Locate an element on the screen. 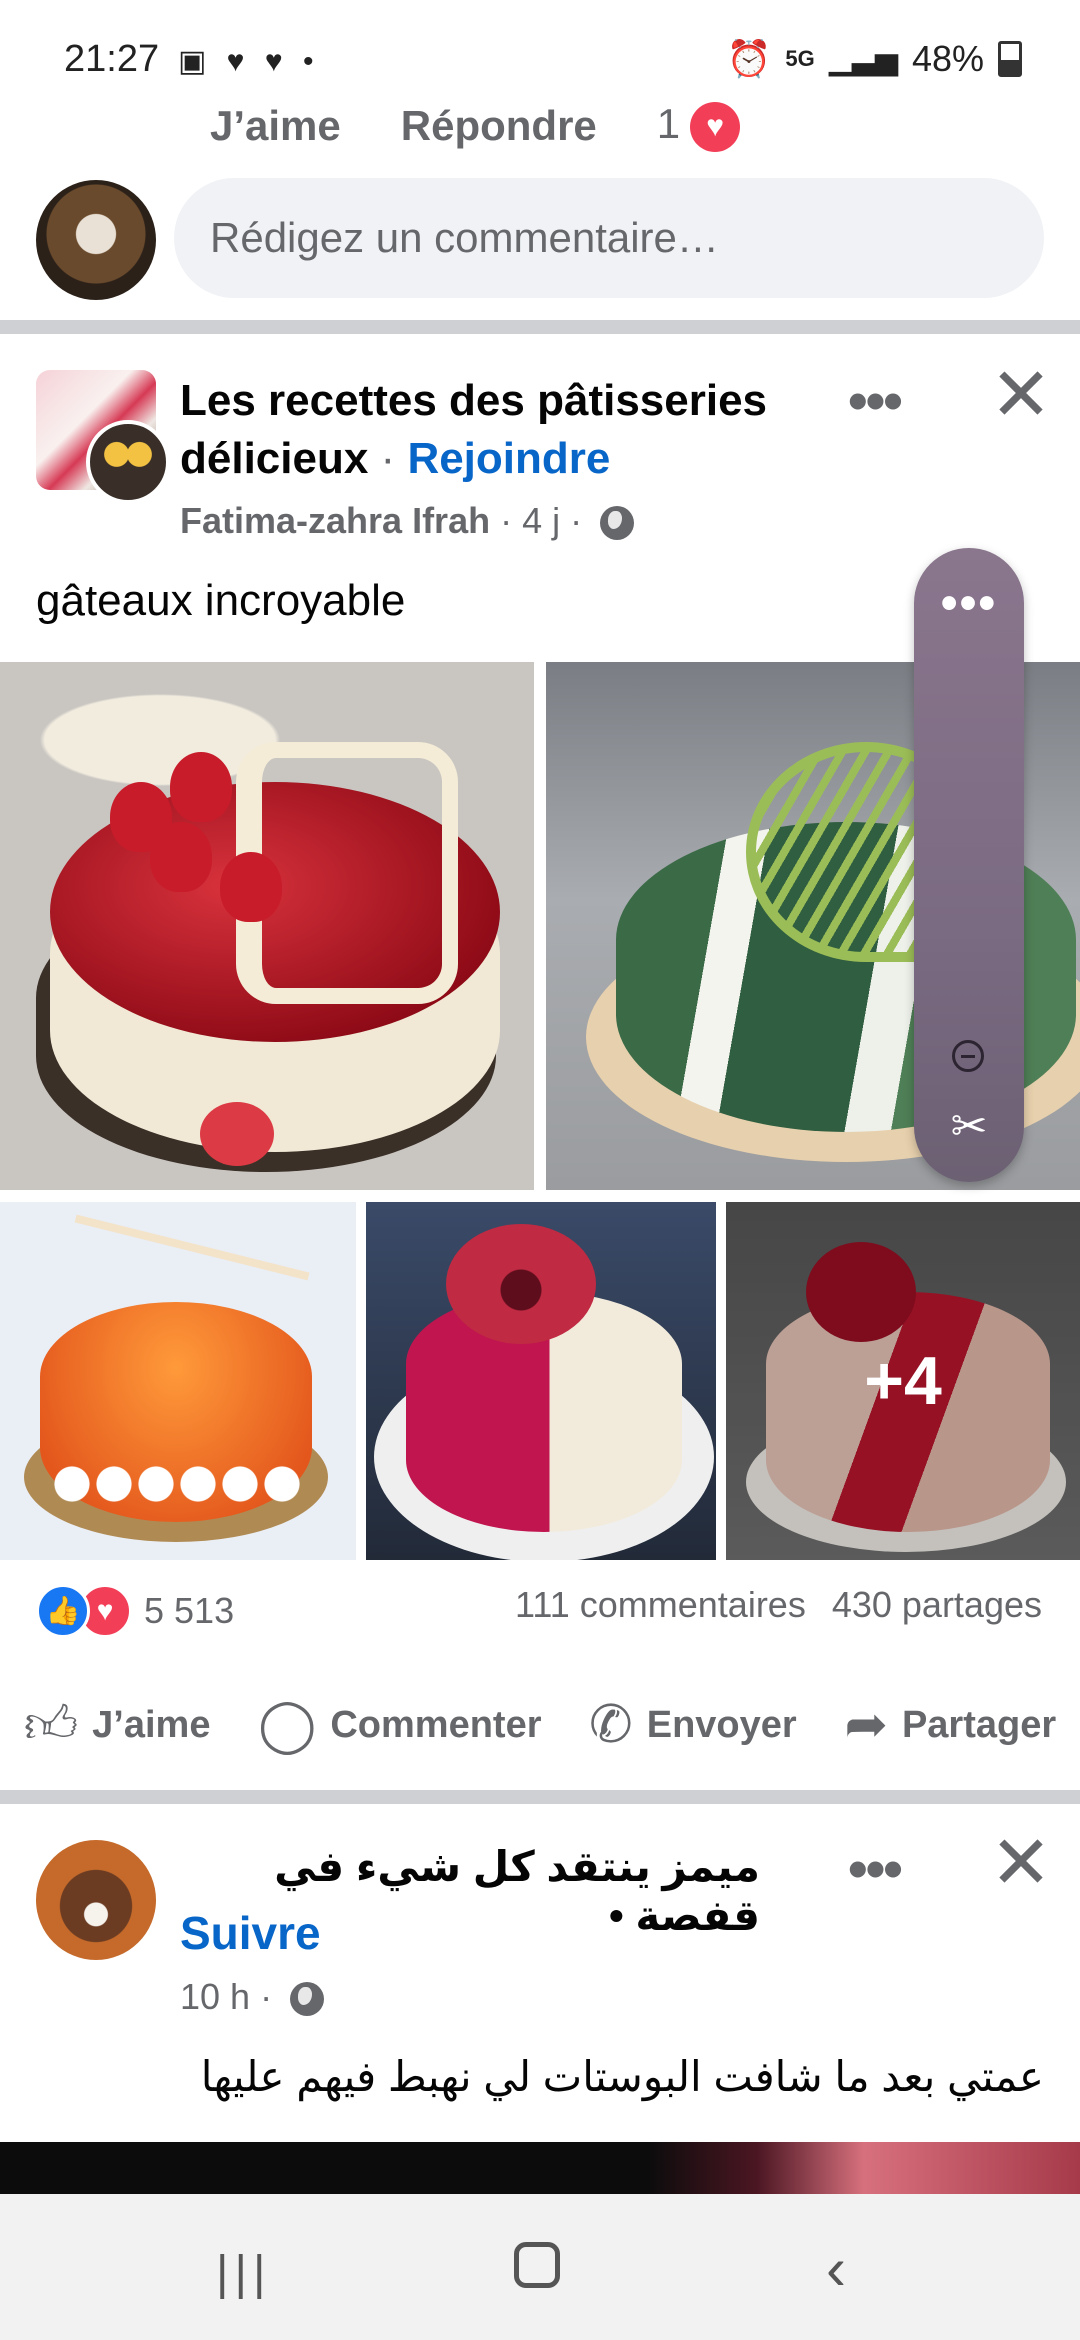  like-button: 👍︎ J’aime is located at coordinates (117, 1725).